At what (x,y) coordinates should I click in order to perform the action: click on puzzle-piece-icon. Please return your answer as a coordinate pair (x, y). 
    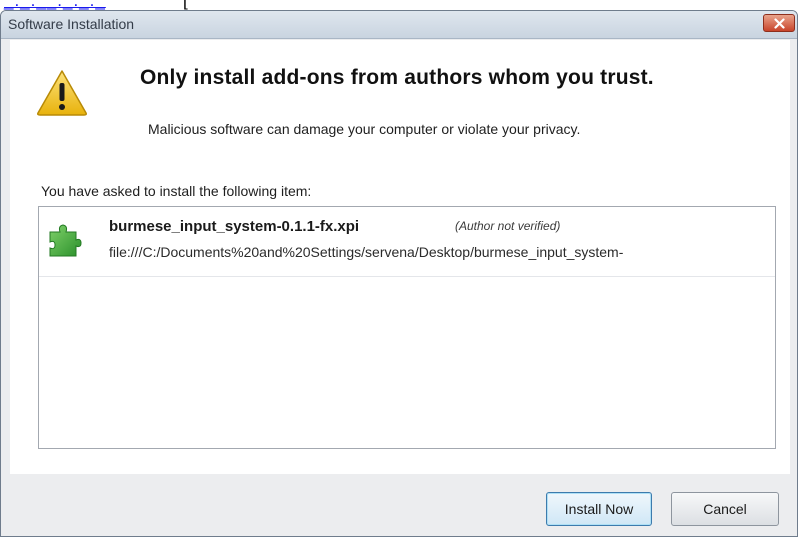
    Looking at the image, I should click on (65, 240).